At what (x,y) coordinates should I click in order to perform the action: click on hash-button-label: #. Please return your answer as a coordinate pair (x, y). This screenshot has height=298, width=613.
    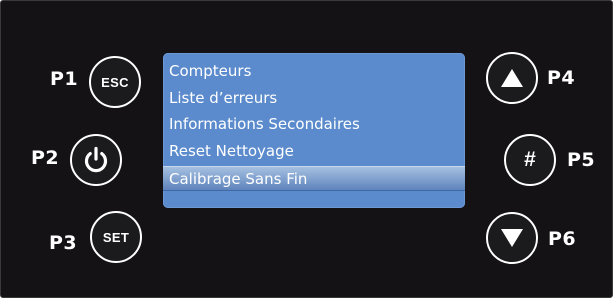
    Looking at the image, I should click on (530, 159).